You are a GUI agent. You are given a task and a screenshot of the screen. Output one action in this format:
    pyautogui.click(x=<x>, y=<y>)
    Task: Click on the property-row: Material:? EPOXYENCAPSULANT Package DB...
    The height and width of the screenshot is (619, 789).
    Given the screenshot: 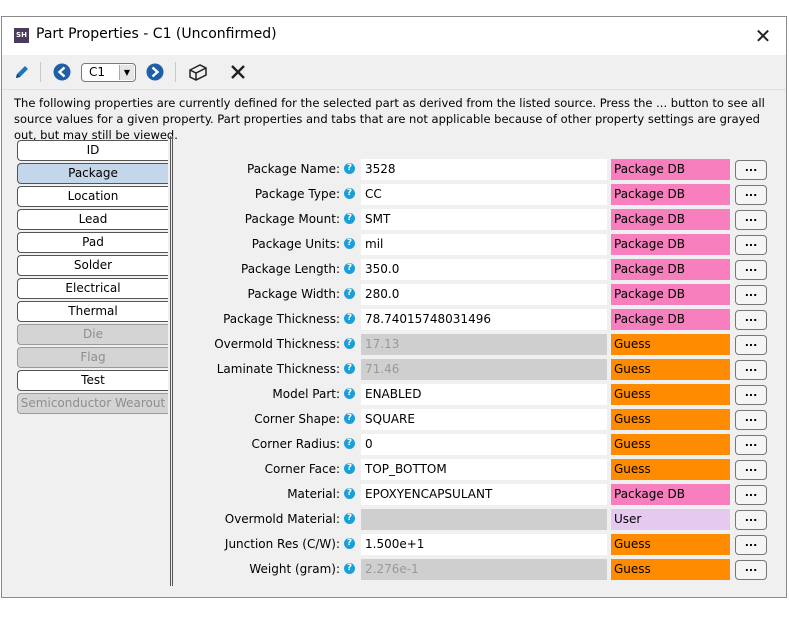 What is the action you would take?
    pyautogui.click(x=480, y=495)
    